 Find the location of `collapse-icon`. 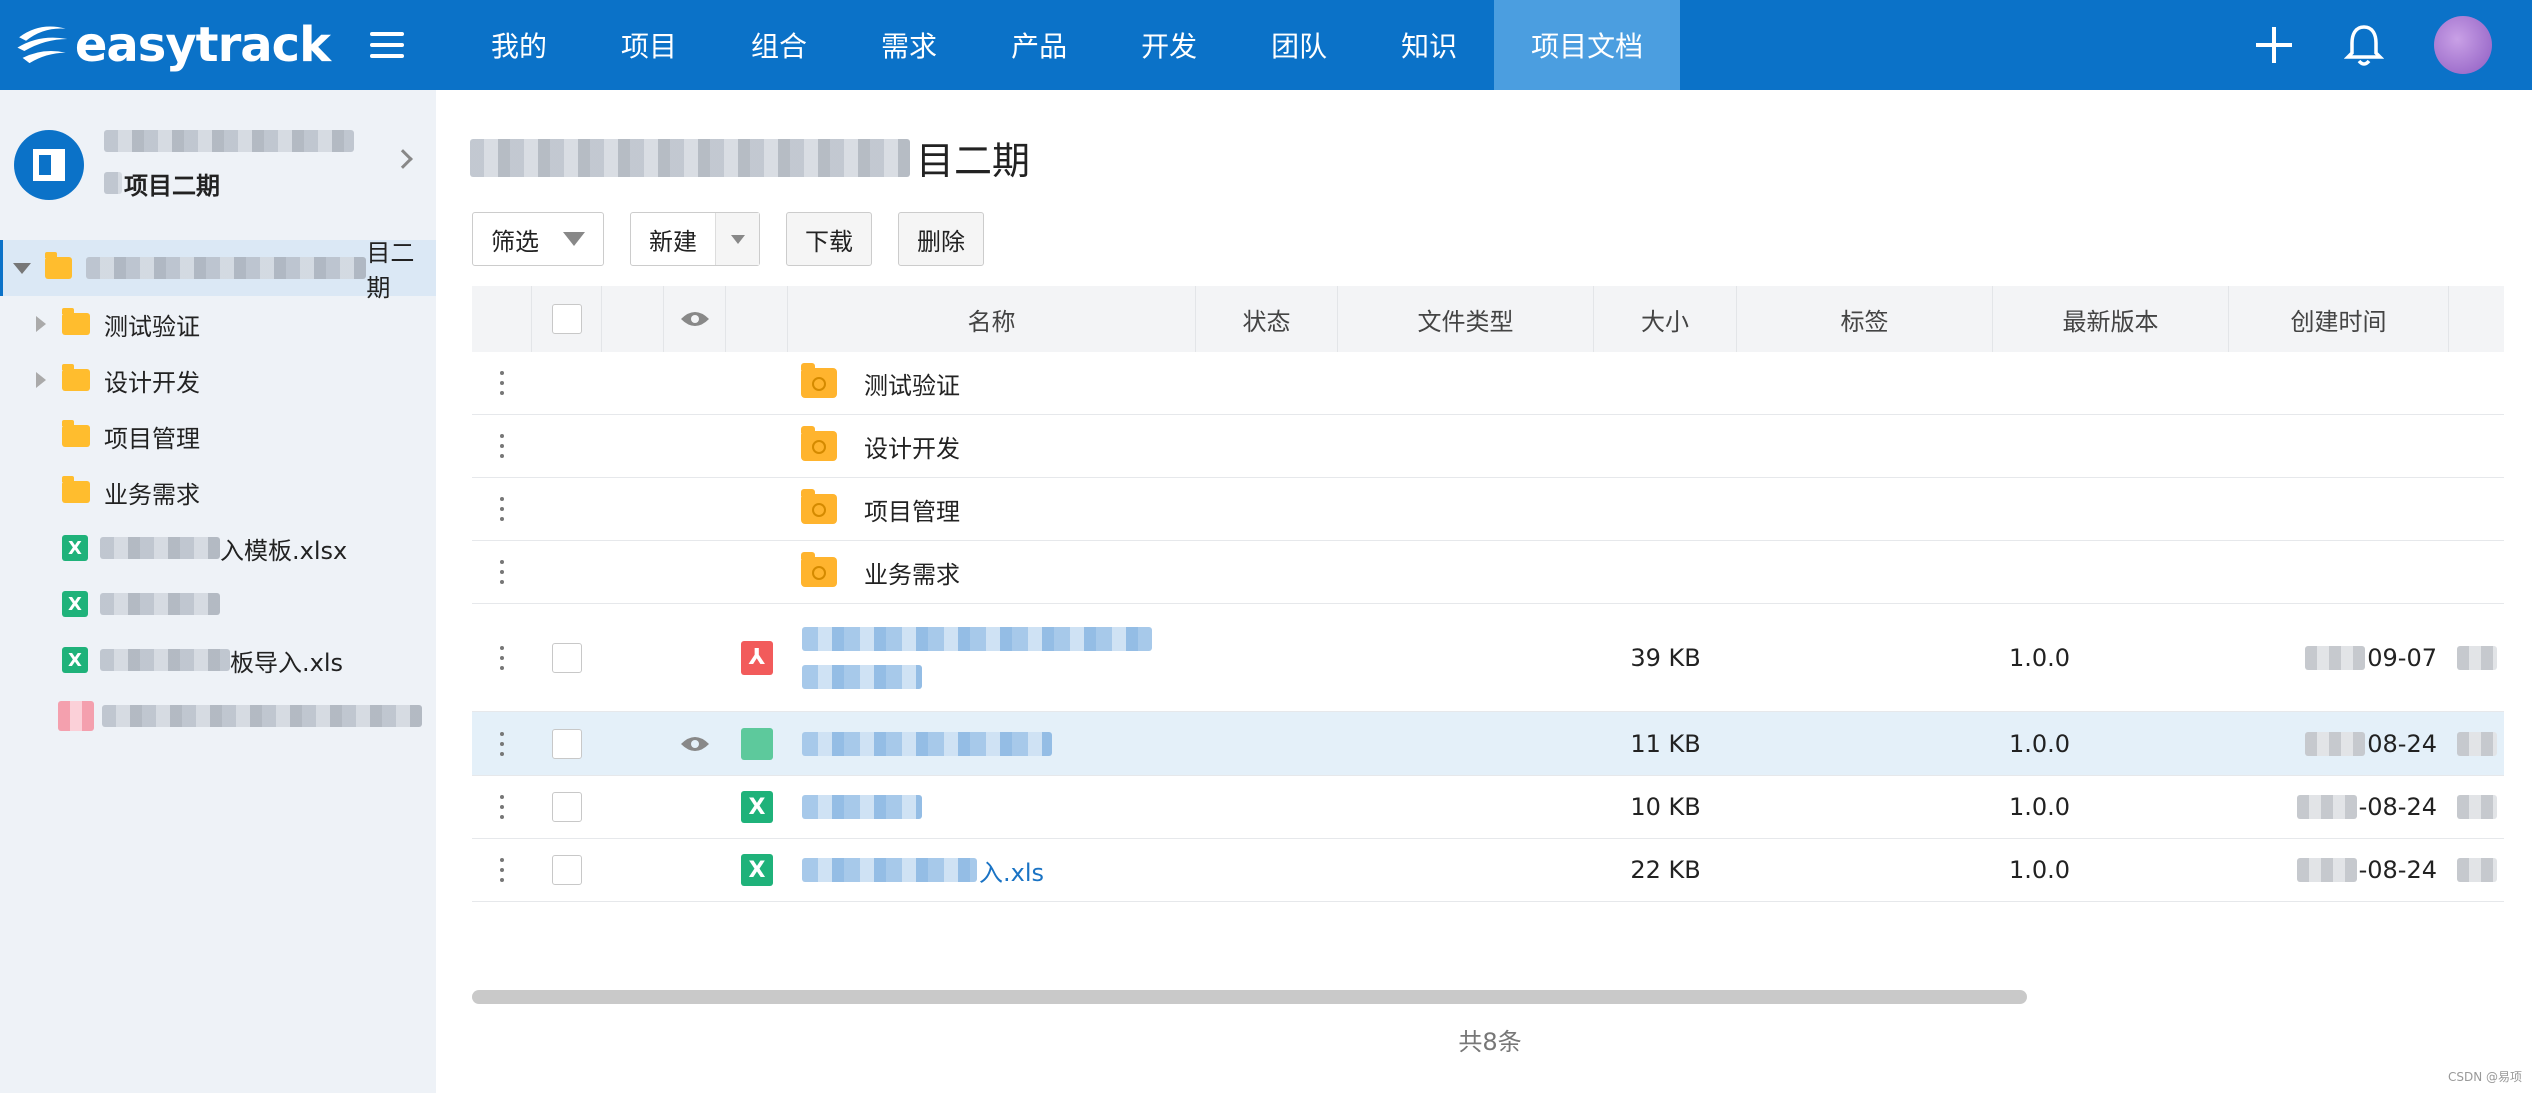

collapse-icon is located at coordinates (22, 268).